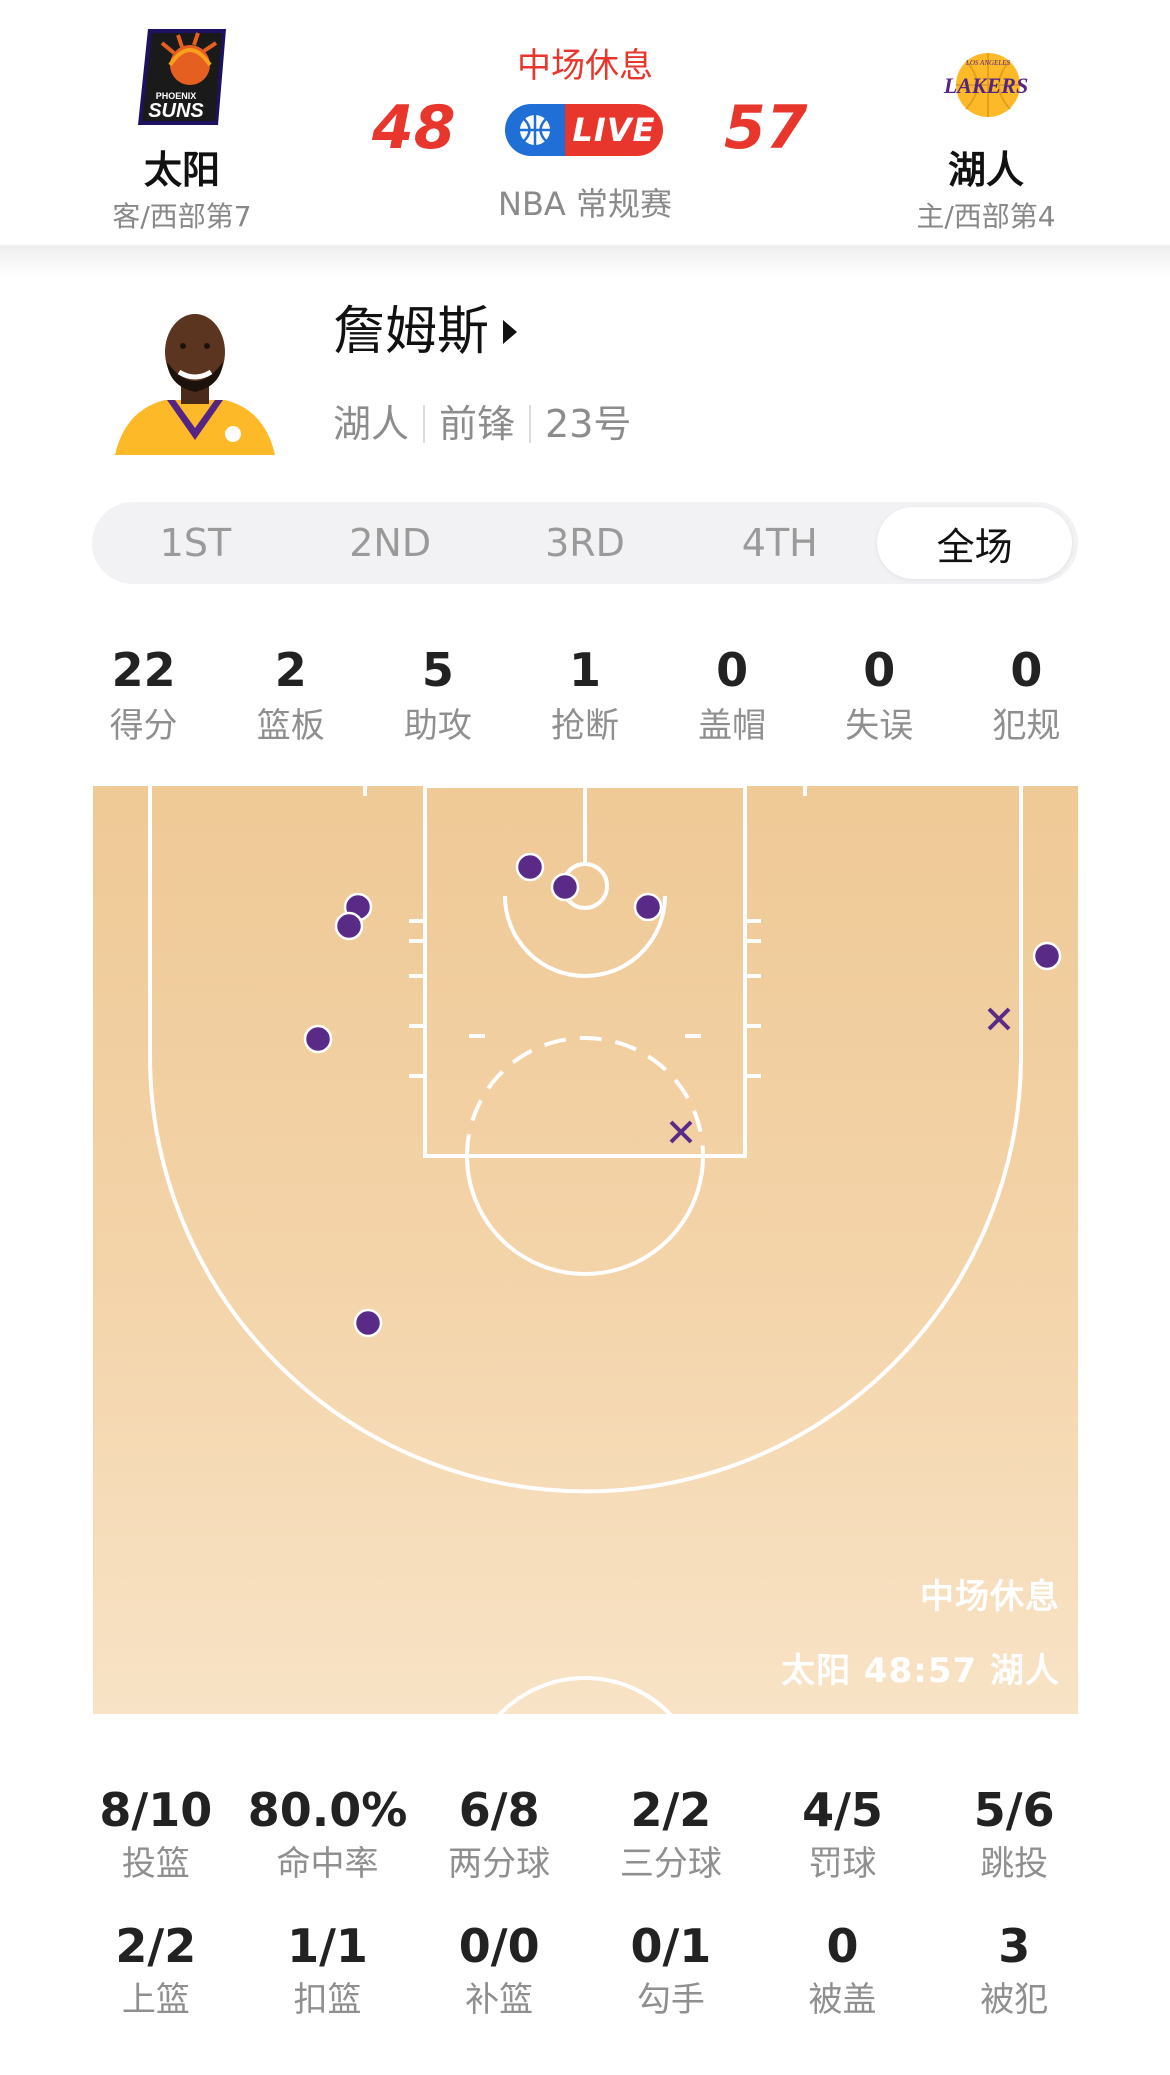  Describe the element at coordinates (1026, 726) in the screenshot. I see `stat-label: 犯规` at that location.